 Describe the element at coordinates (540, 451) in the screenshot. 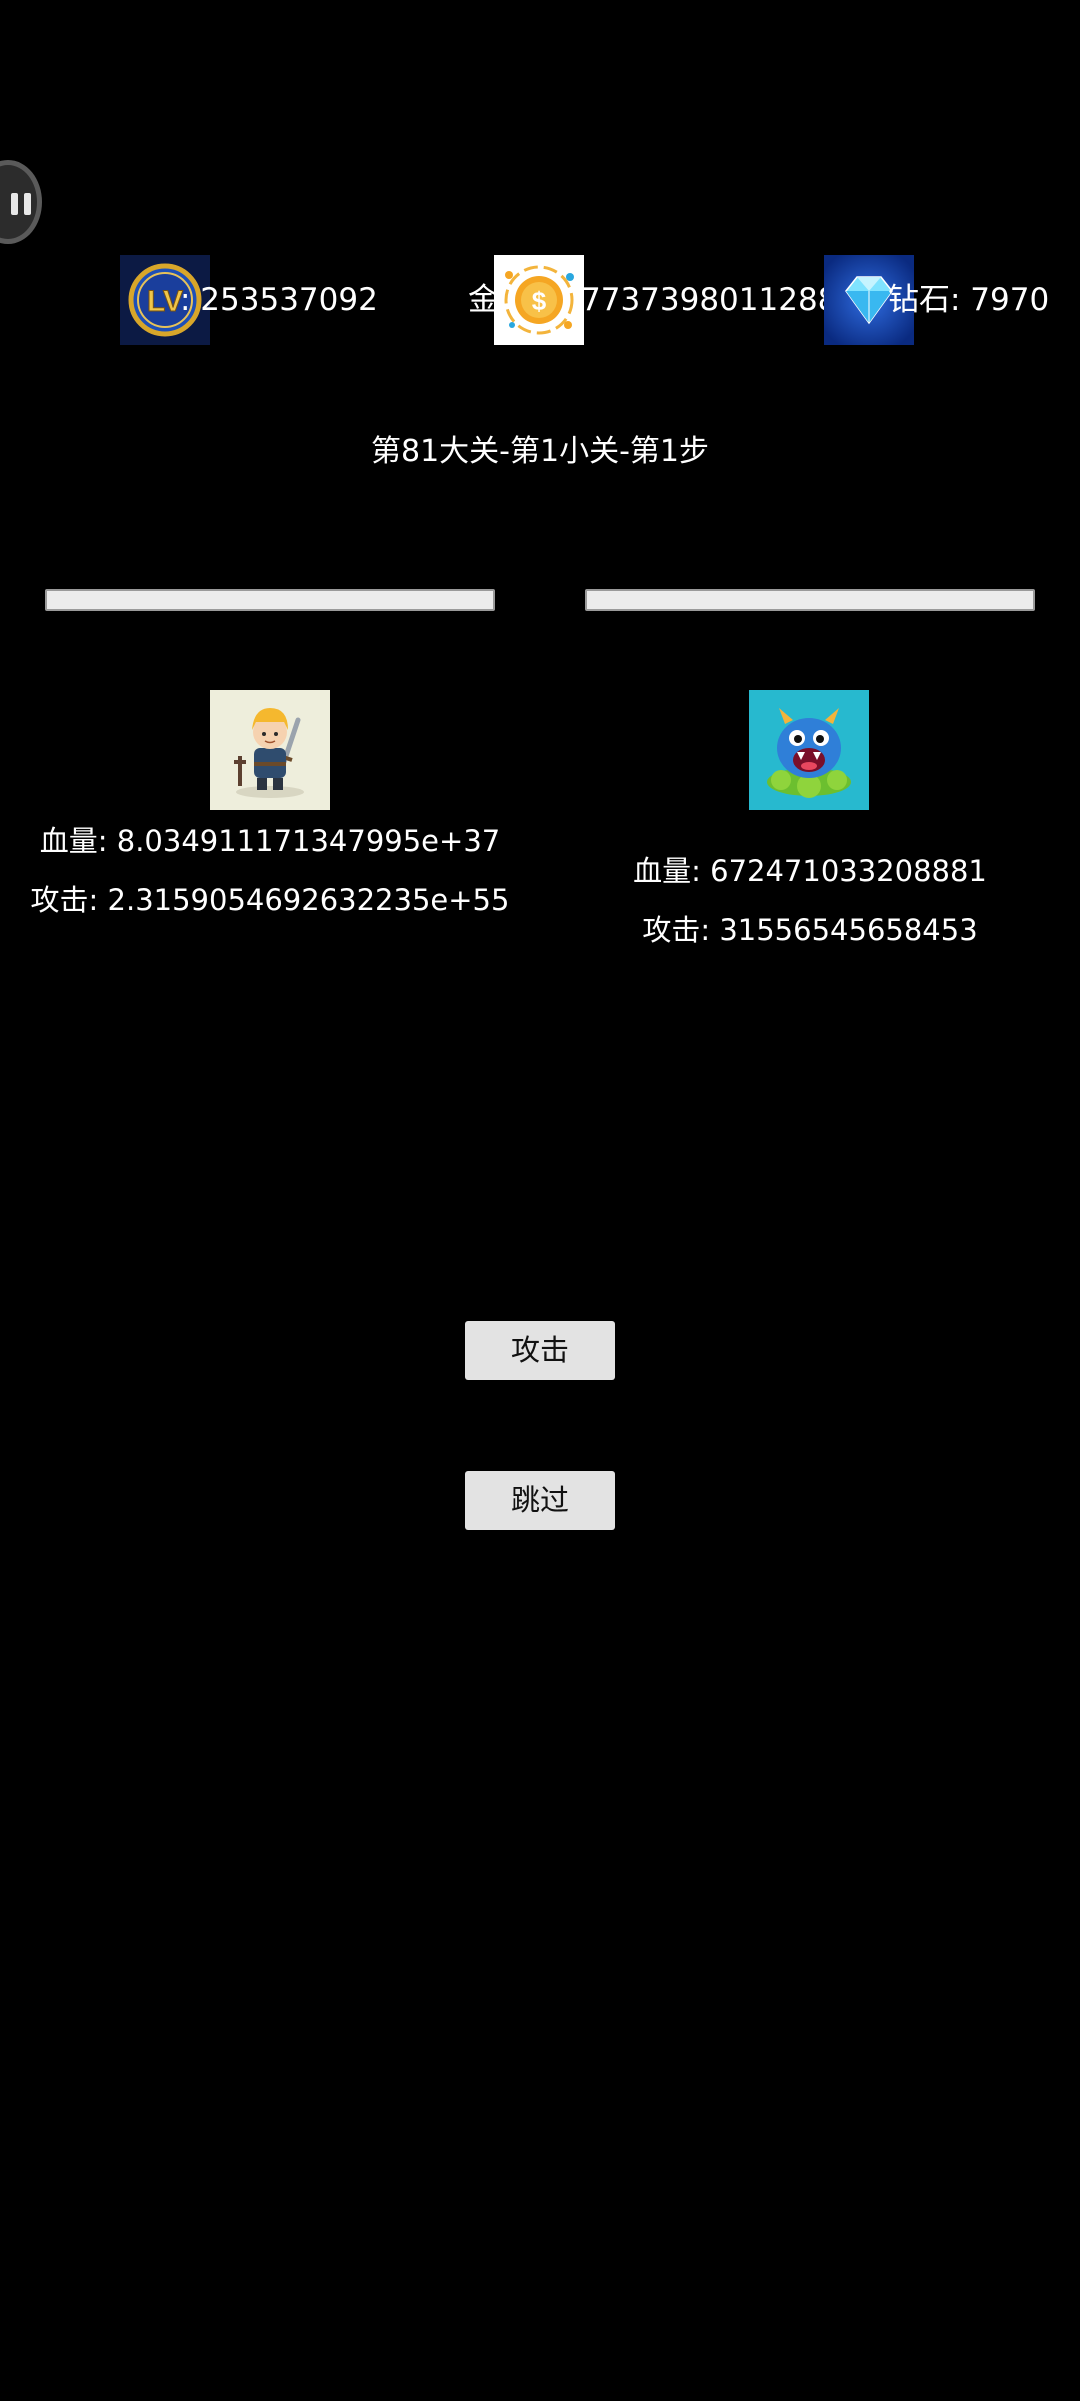

I see `stage-title: 第81大关-第1小关-第1步` at that location.